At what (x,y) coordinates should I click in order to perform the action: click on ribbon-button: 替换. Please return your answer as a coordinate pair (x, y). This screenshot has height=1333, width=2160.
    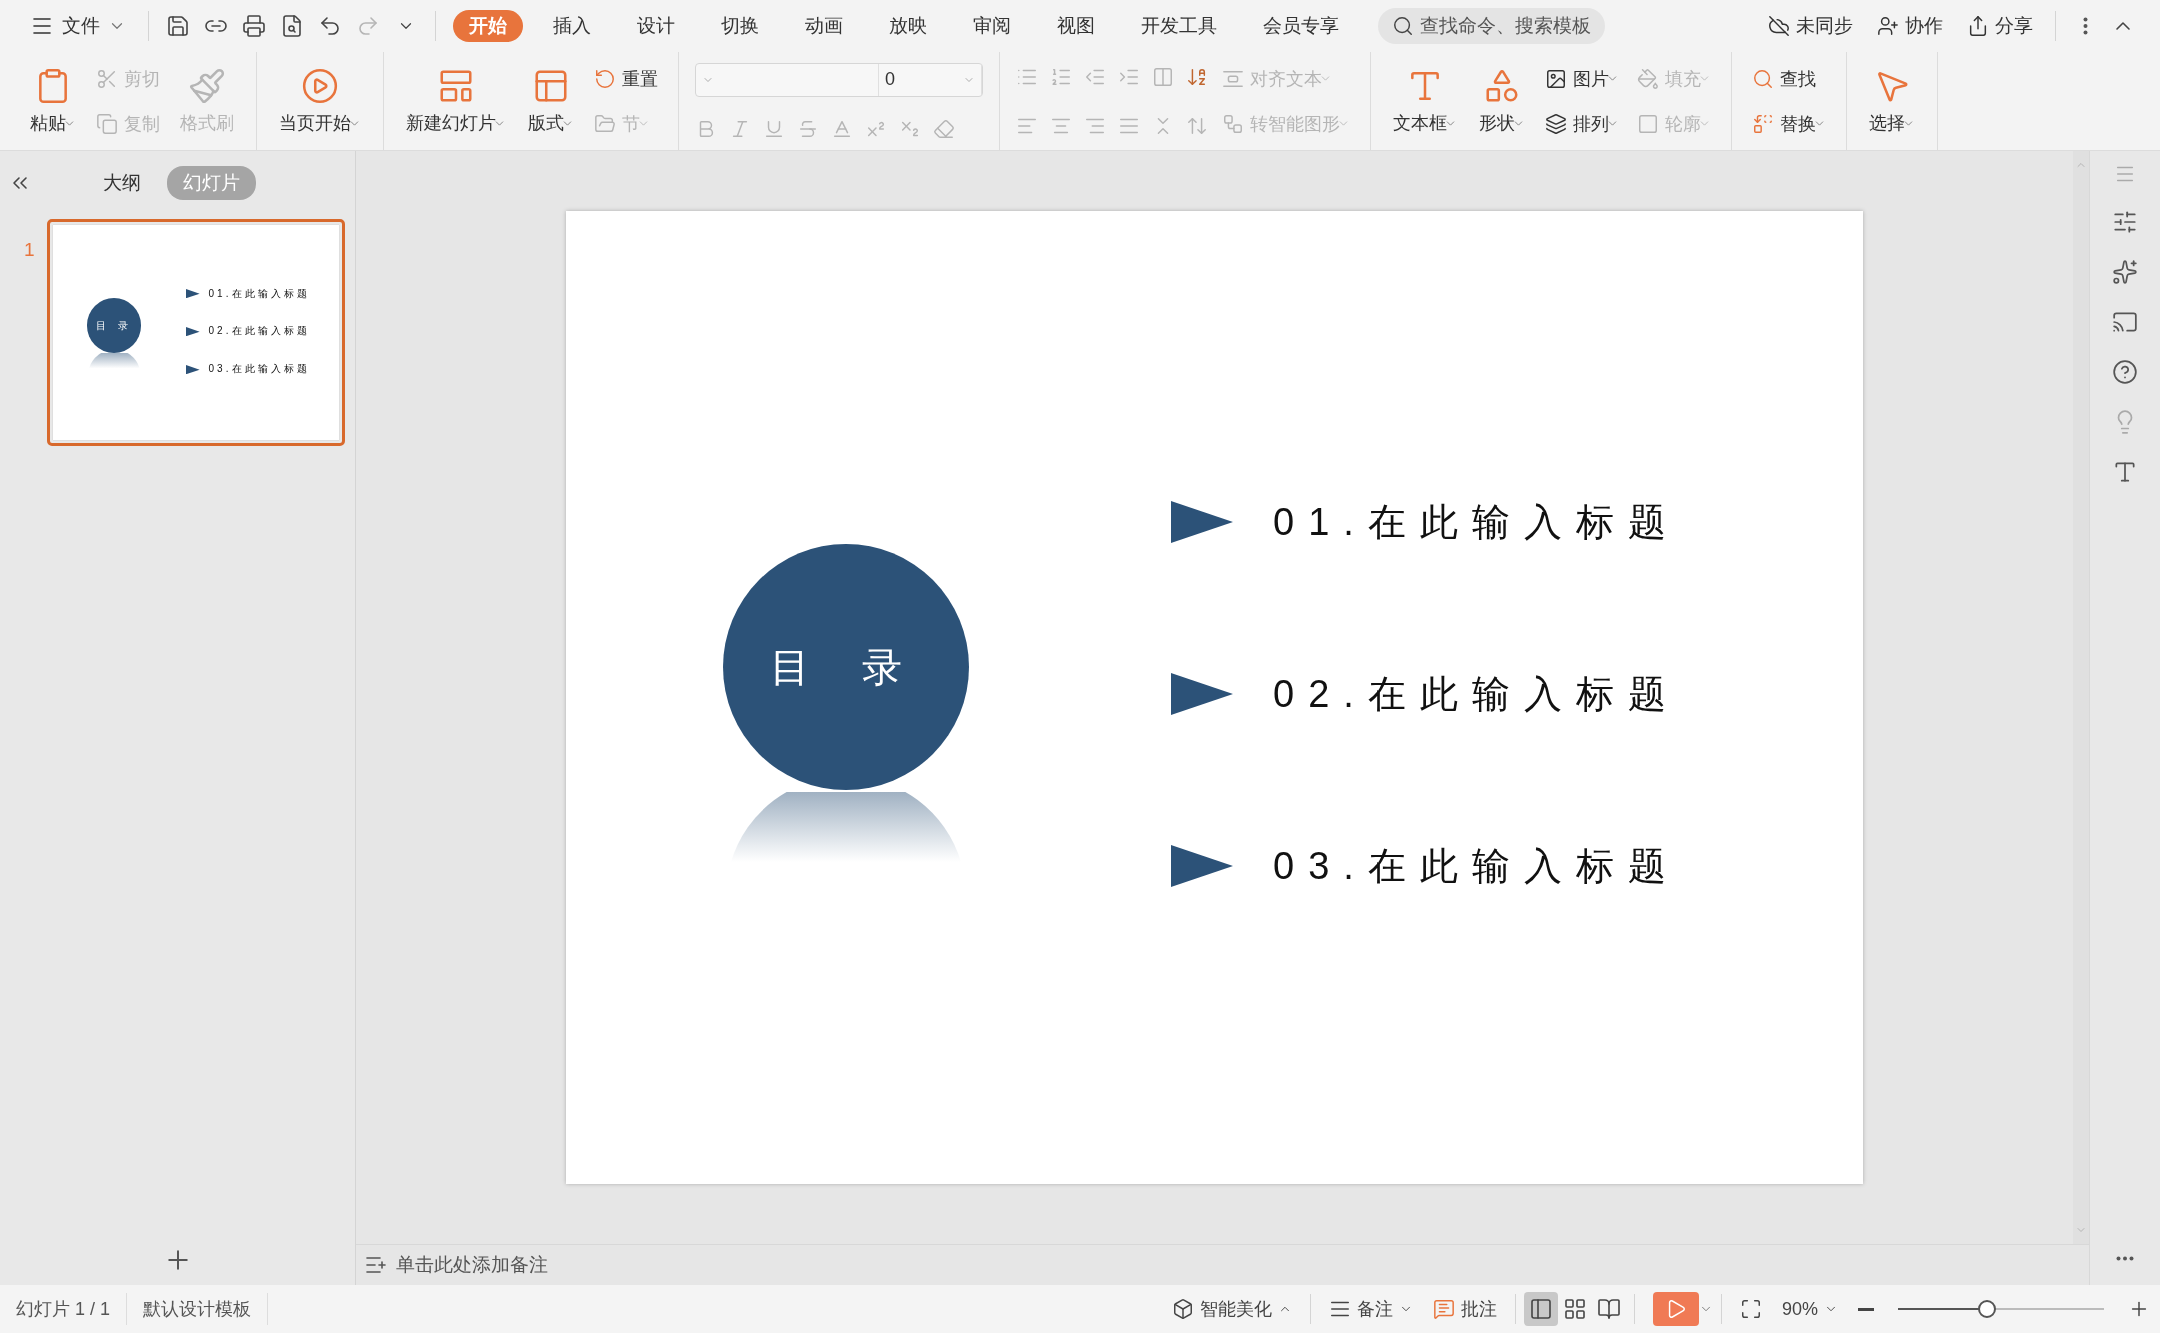
    Looking at the image, I should click on (1789, 123).